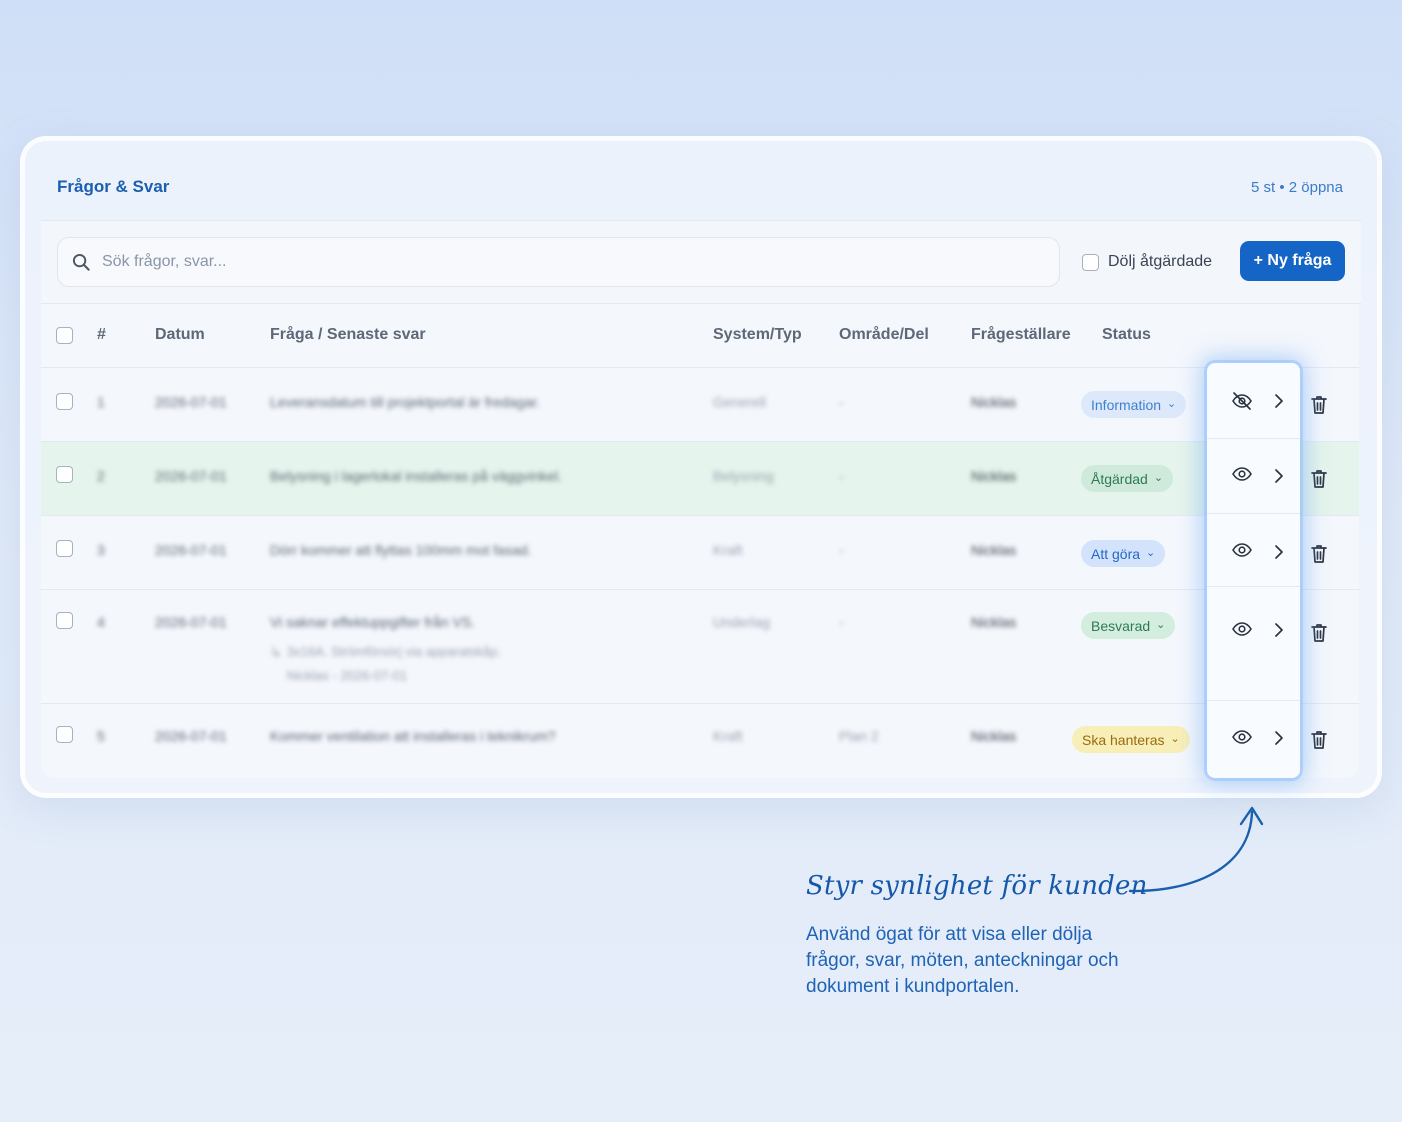 The height and width of the screenshot is (1122, 1402). Describe the element at coordinates (1160, 261) in the screenshot. I see `hide-done-label: Dölj åtgärdade` at that location.